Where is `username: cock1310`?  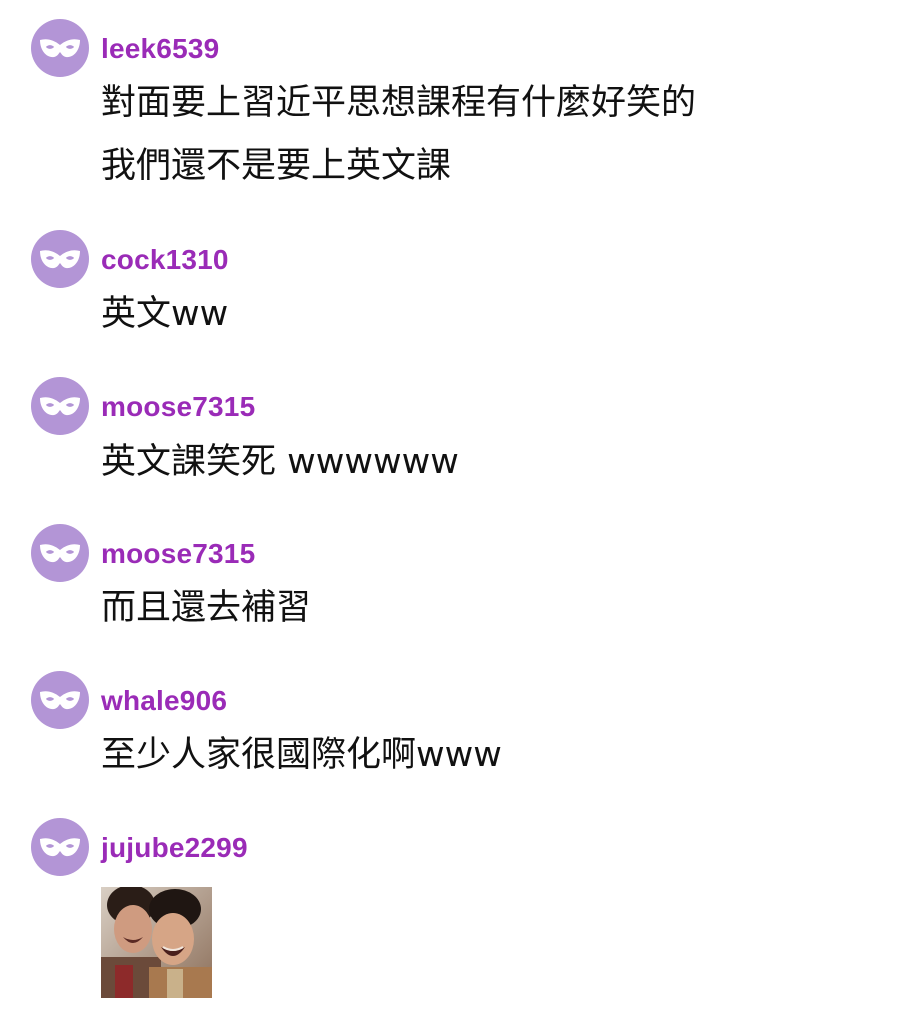 username: cock1310 is located at coordinates (165, 260).